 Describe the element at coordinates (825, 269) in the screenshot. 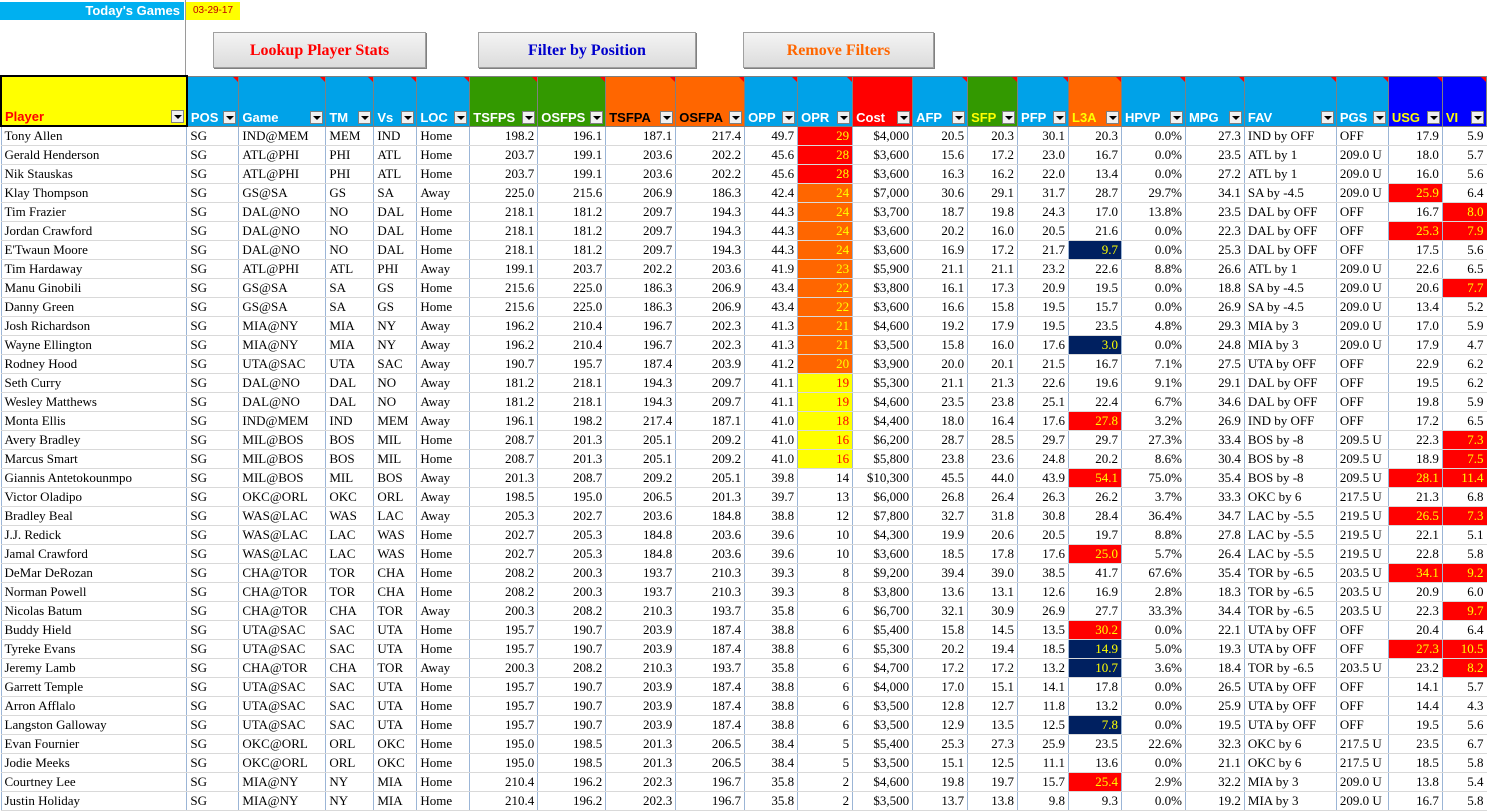

I see `cell-opr: 23` at that location.